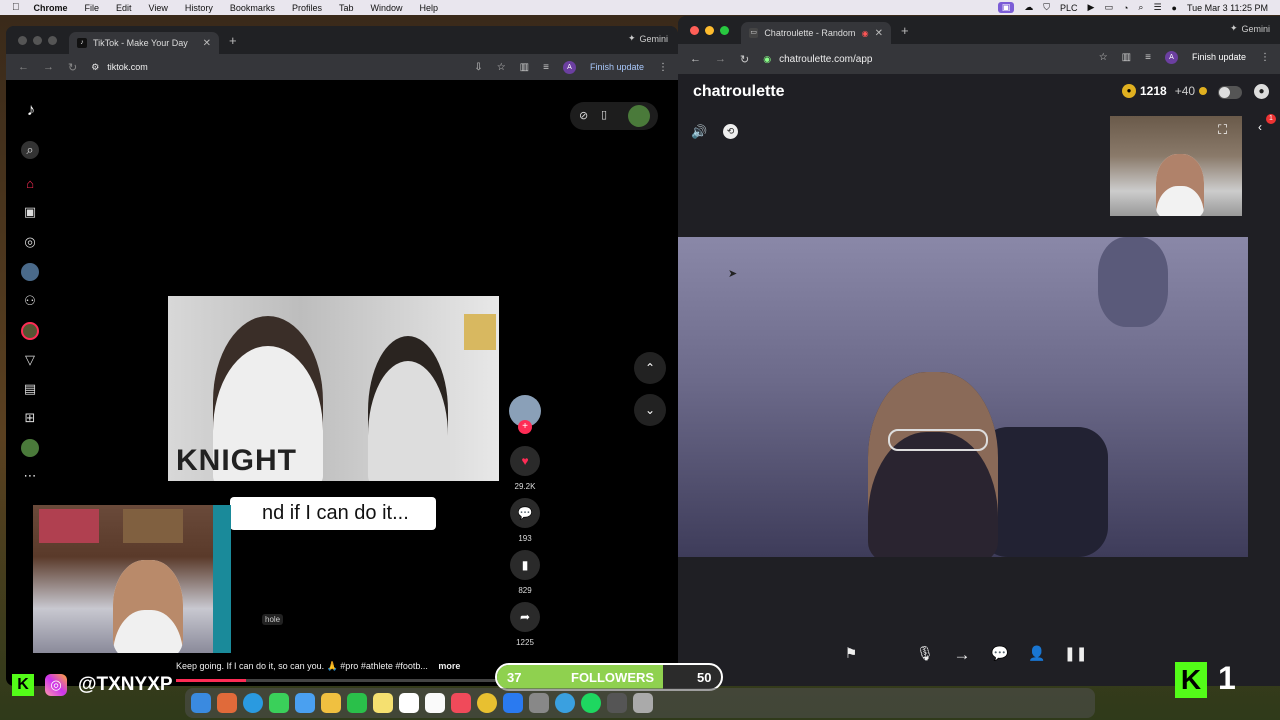  What do you see at coordinates (158, 8) in the screenshot?
I see `menu-view: View` at bounding box center [158, 8].